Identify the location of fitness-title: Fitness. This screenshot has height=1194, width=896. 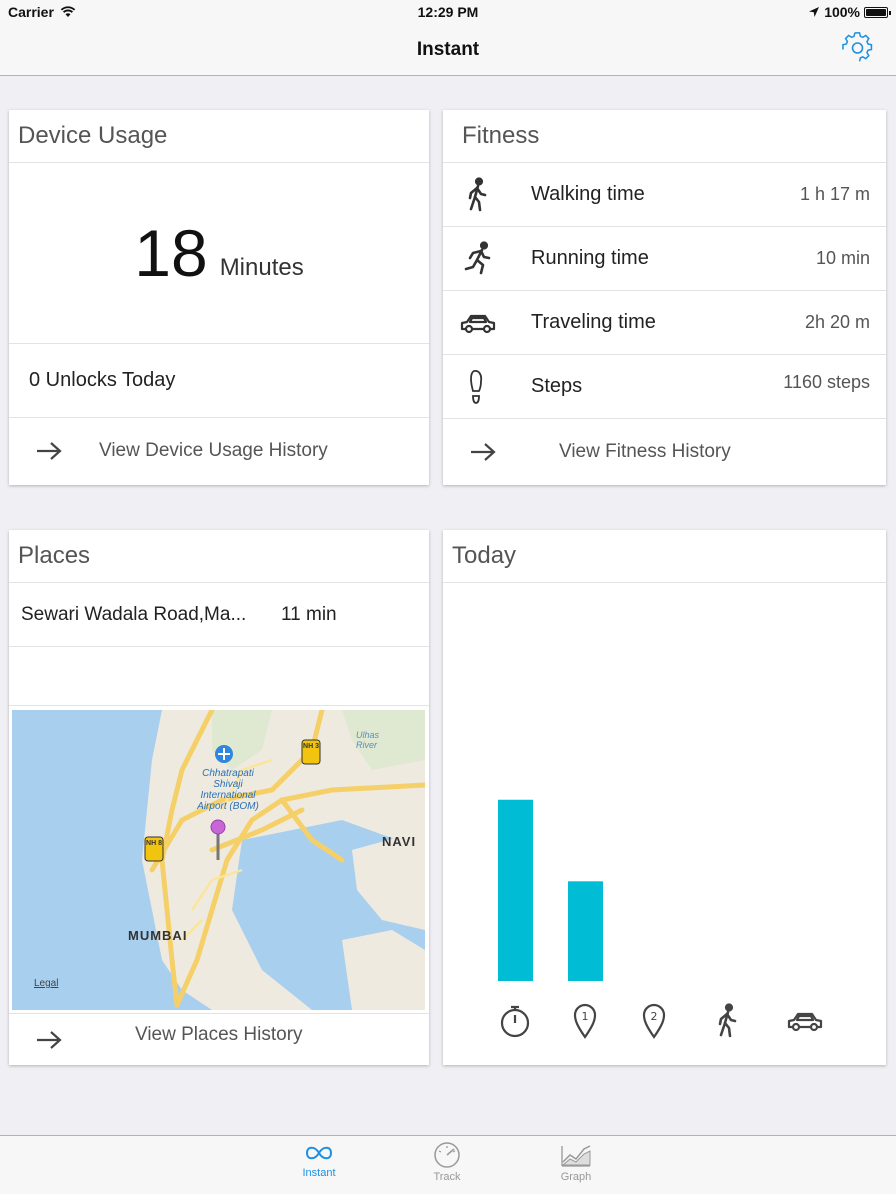
(664, 136).